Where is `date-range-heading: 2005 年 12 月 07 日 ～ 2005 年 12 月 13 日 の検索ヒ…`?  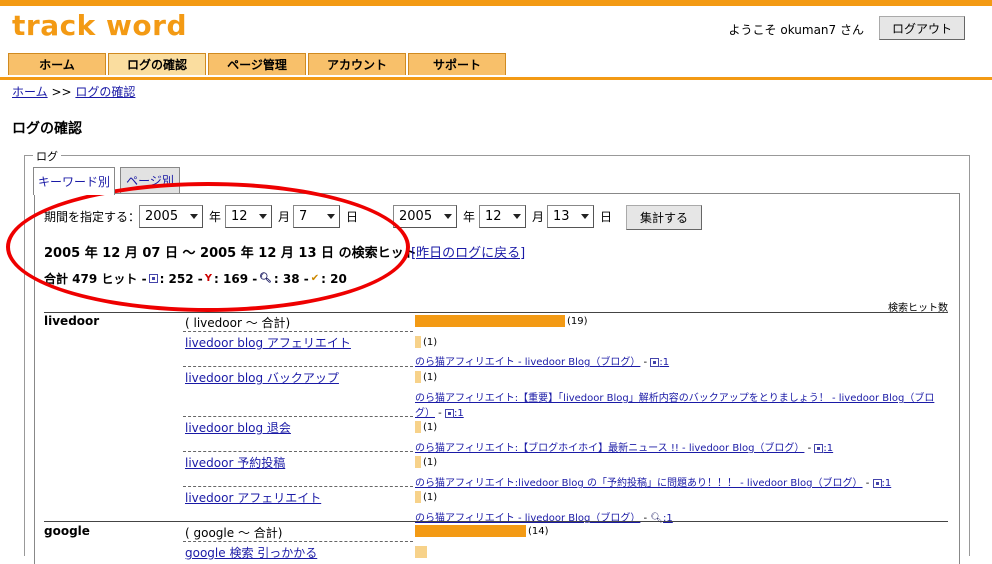
date-range-heading: 2005 年 12 月 07 日 ～ 2005 年 12 月 13 日 の検索ヒ… is located at coordinates (230, 253).